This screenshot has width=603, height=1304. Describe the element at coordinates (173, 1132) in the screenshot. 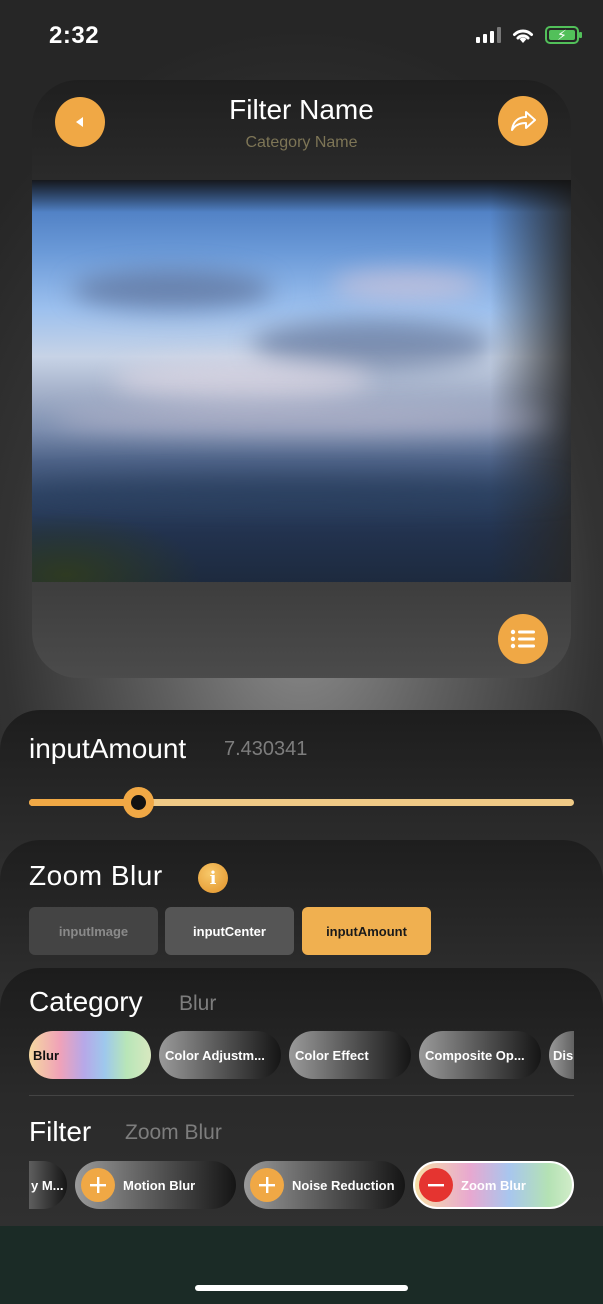

I see `filter-value: Zoom Blur` at that location.